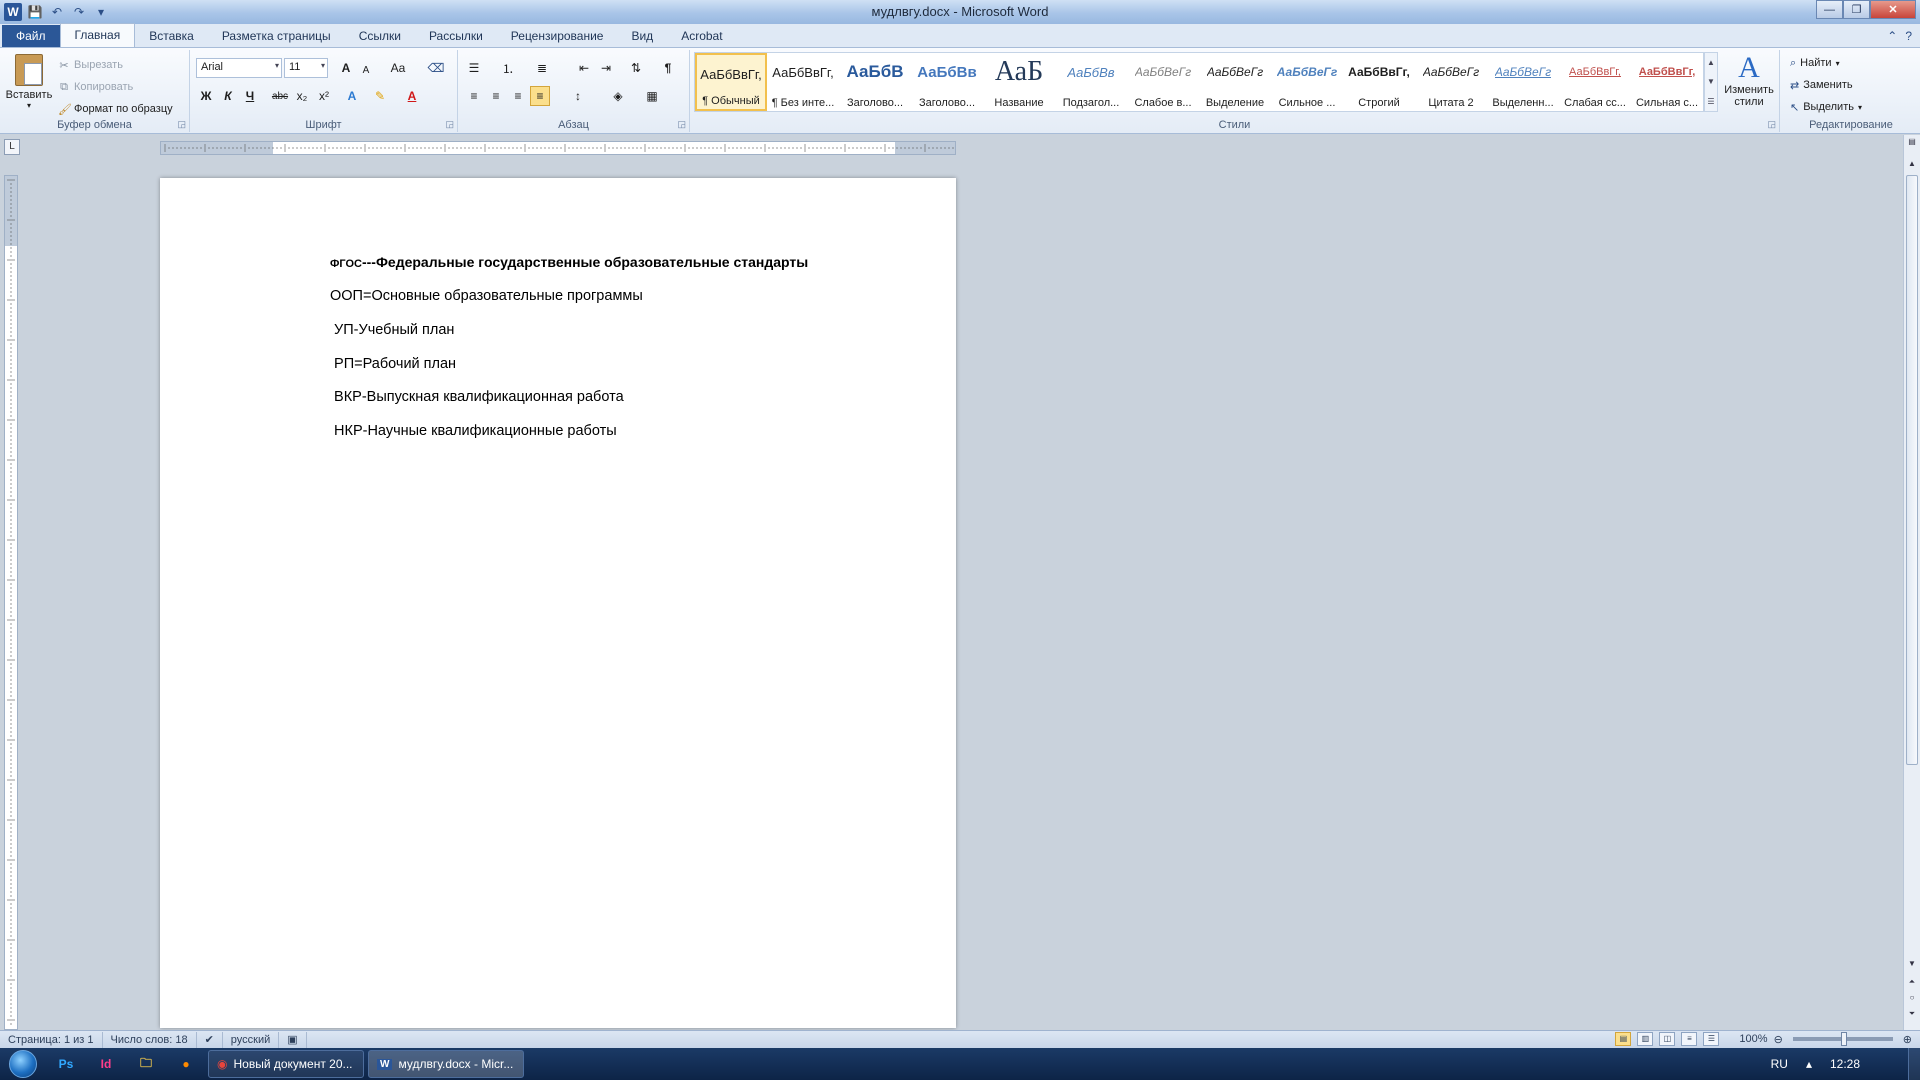 The height and width of the screenshot is (1080, 1920). What do you see at coordinates (97, 35) in the screenshot?
I see `tab-home: Главная` at bounding box center [97, 35].